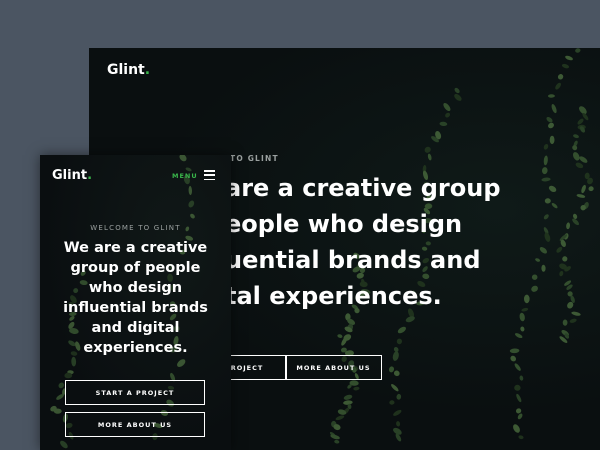  What do you see at coordinates (135, 288) in the screenshot?
I see `headline-line: who design` at bounding box center [135, 288].